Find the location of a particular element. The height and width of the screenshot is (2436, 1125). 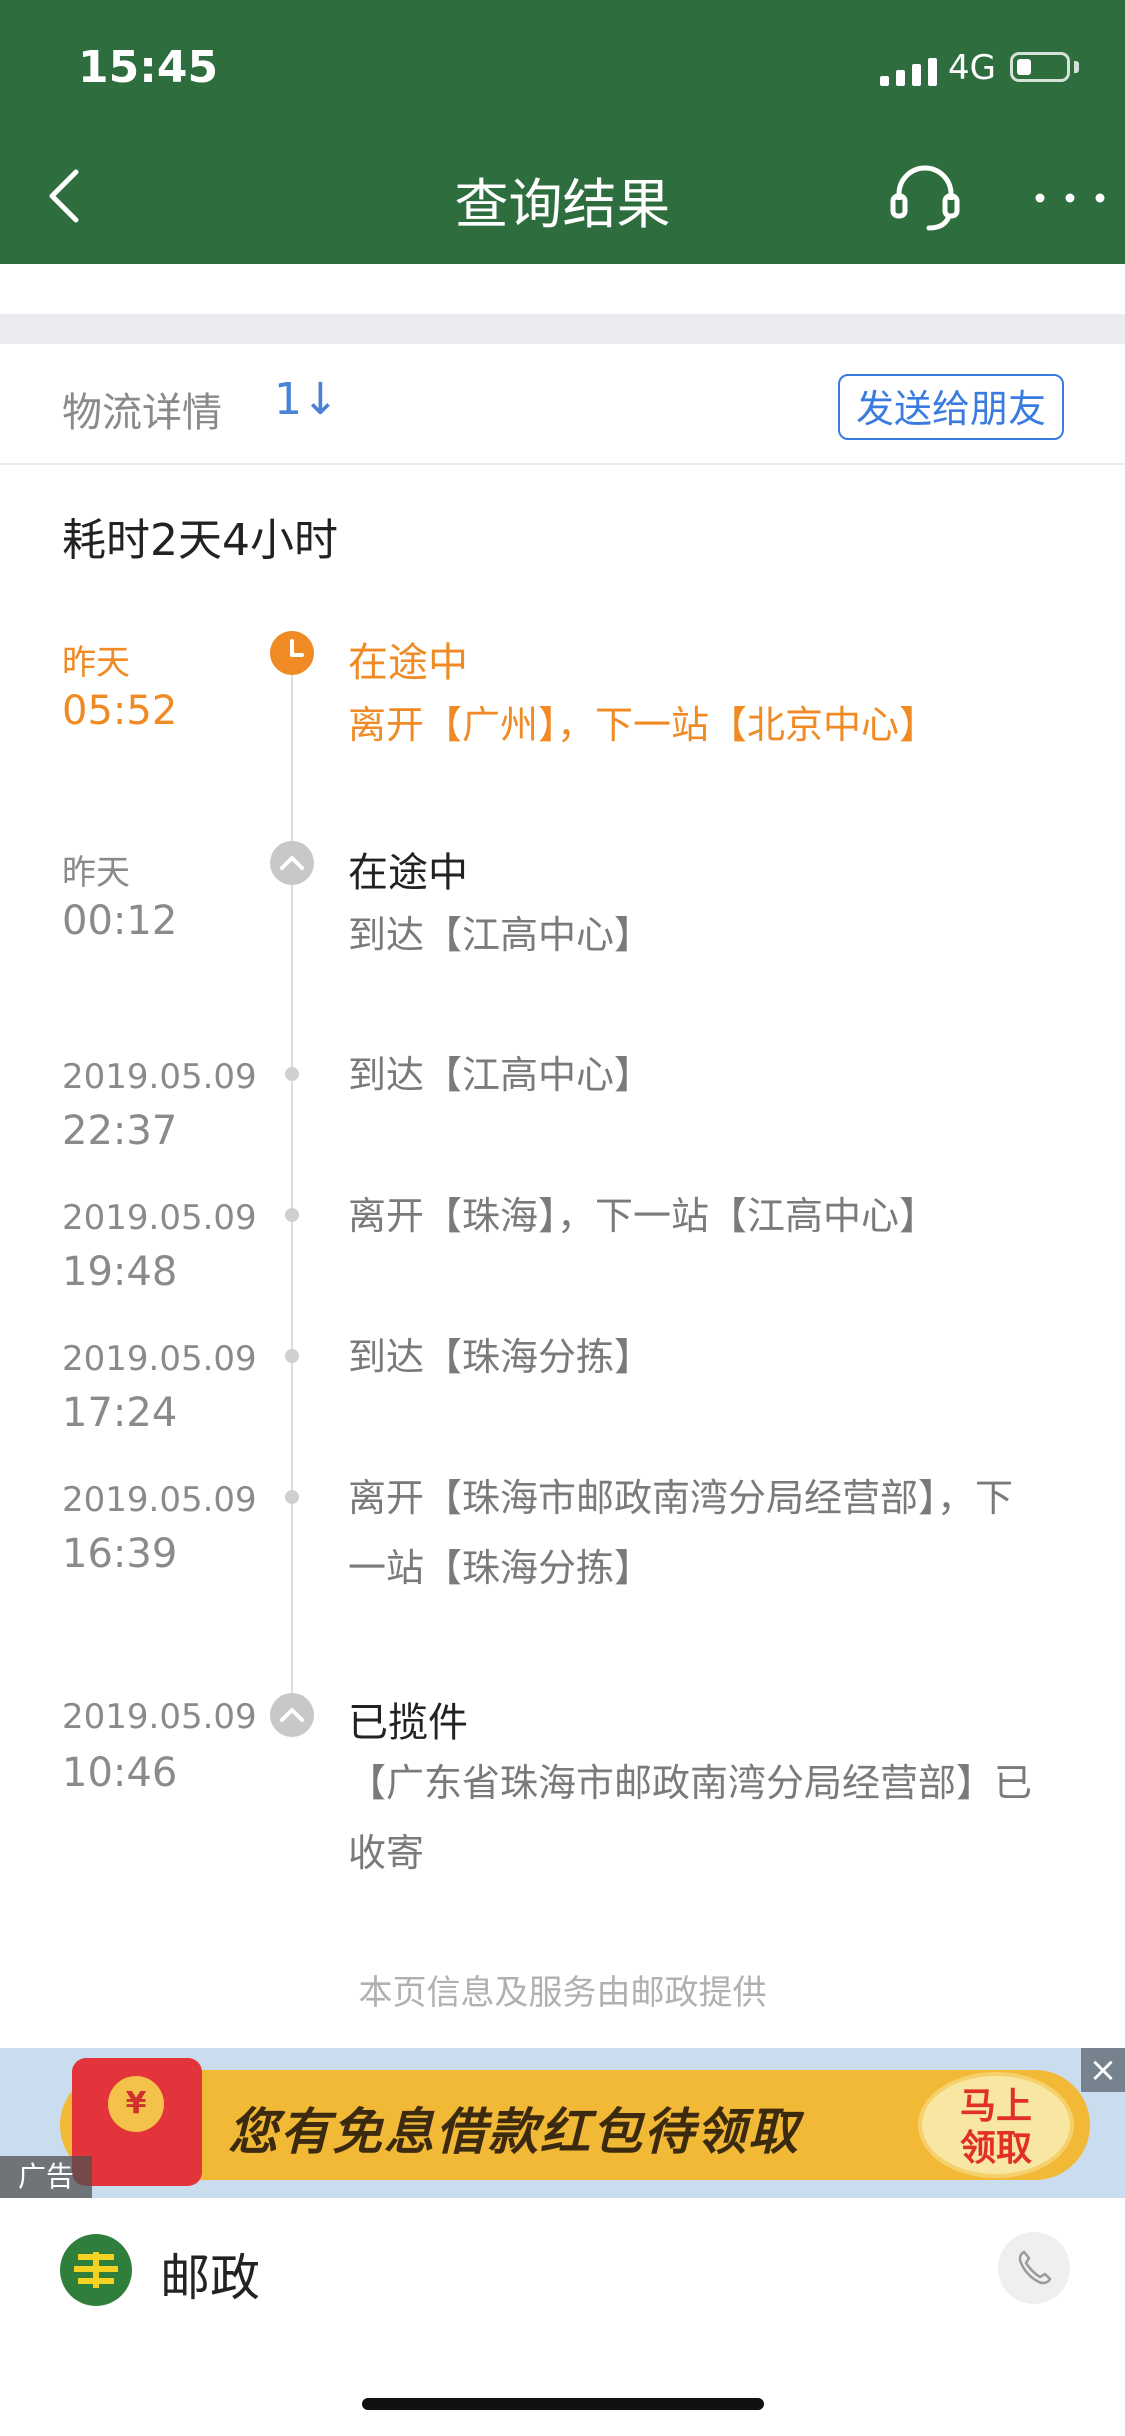

ad-cta-line1: 马上 is located at coordinates (995, 2106).